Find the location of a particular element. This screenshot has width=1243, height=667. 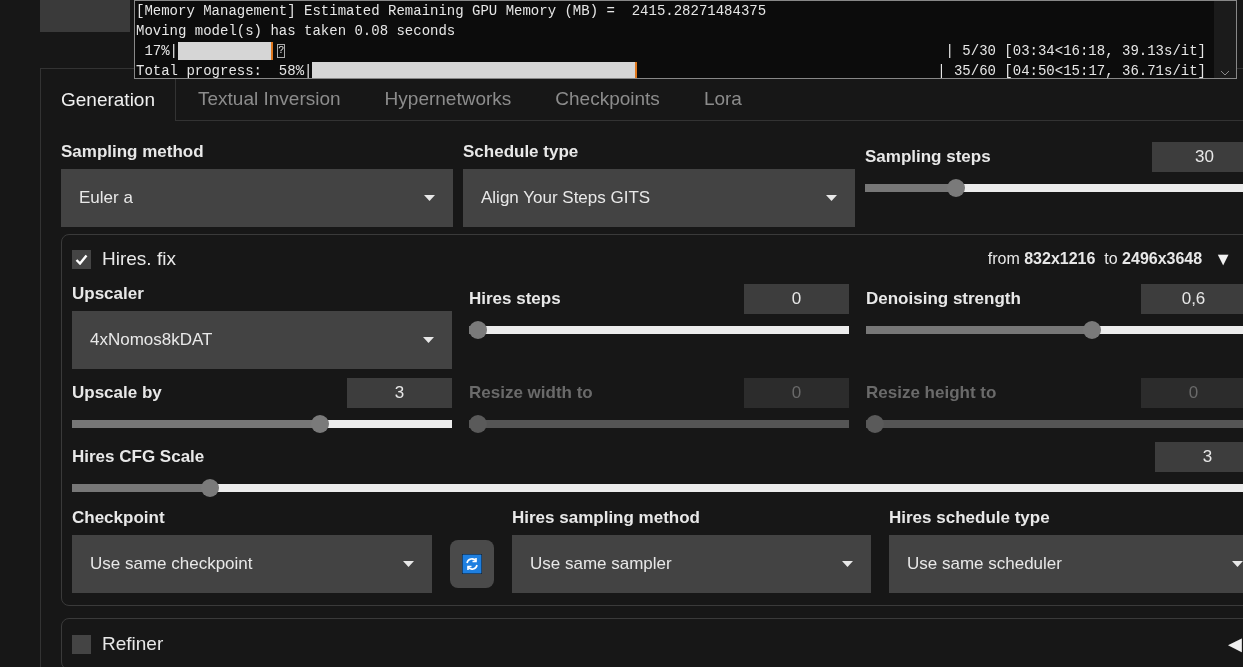

console-text: Total progress: 58%| is located at coordinates (224, 70).